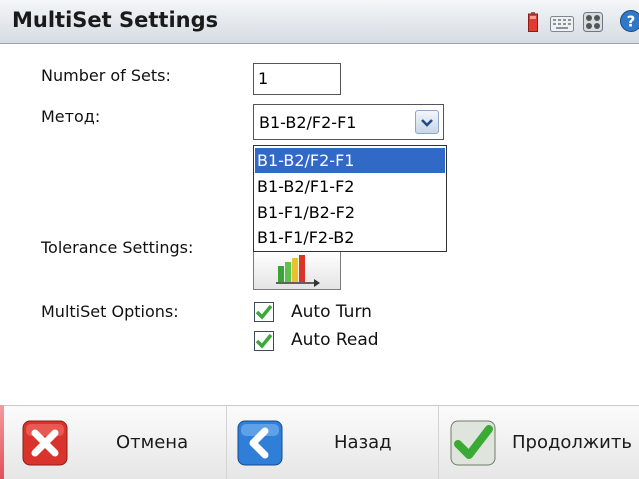 The width and height of the screenshot is (639, 479). Describe the element at coordinates (350, 212) in the screenshot. I see `method-option: B1-F1/B2-F2` at that location.